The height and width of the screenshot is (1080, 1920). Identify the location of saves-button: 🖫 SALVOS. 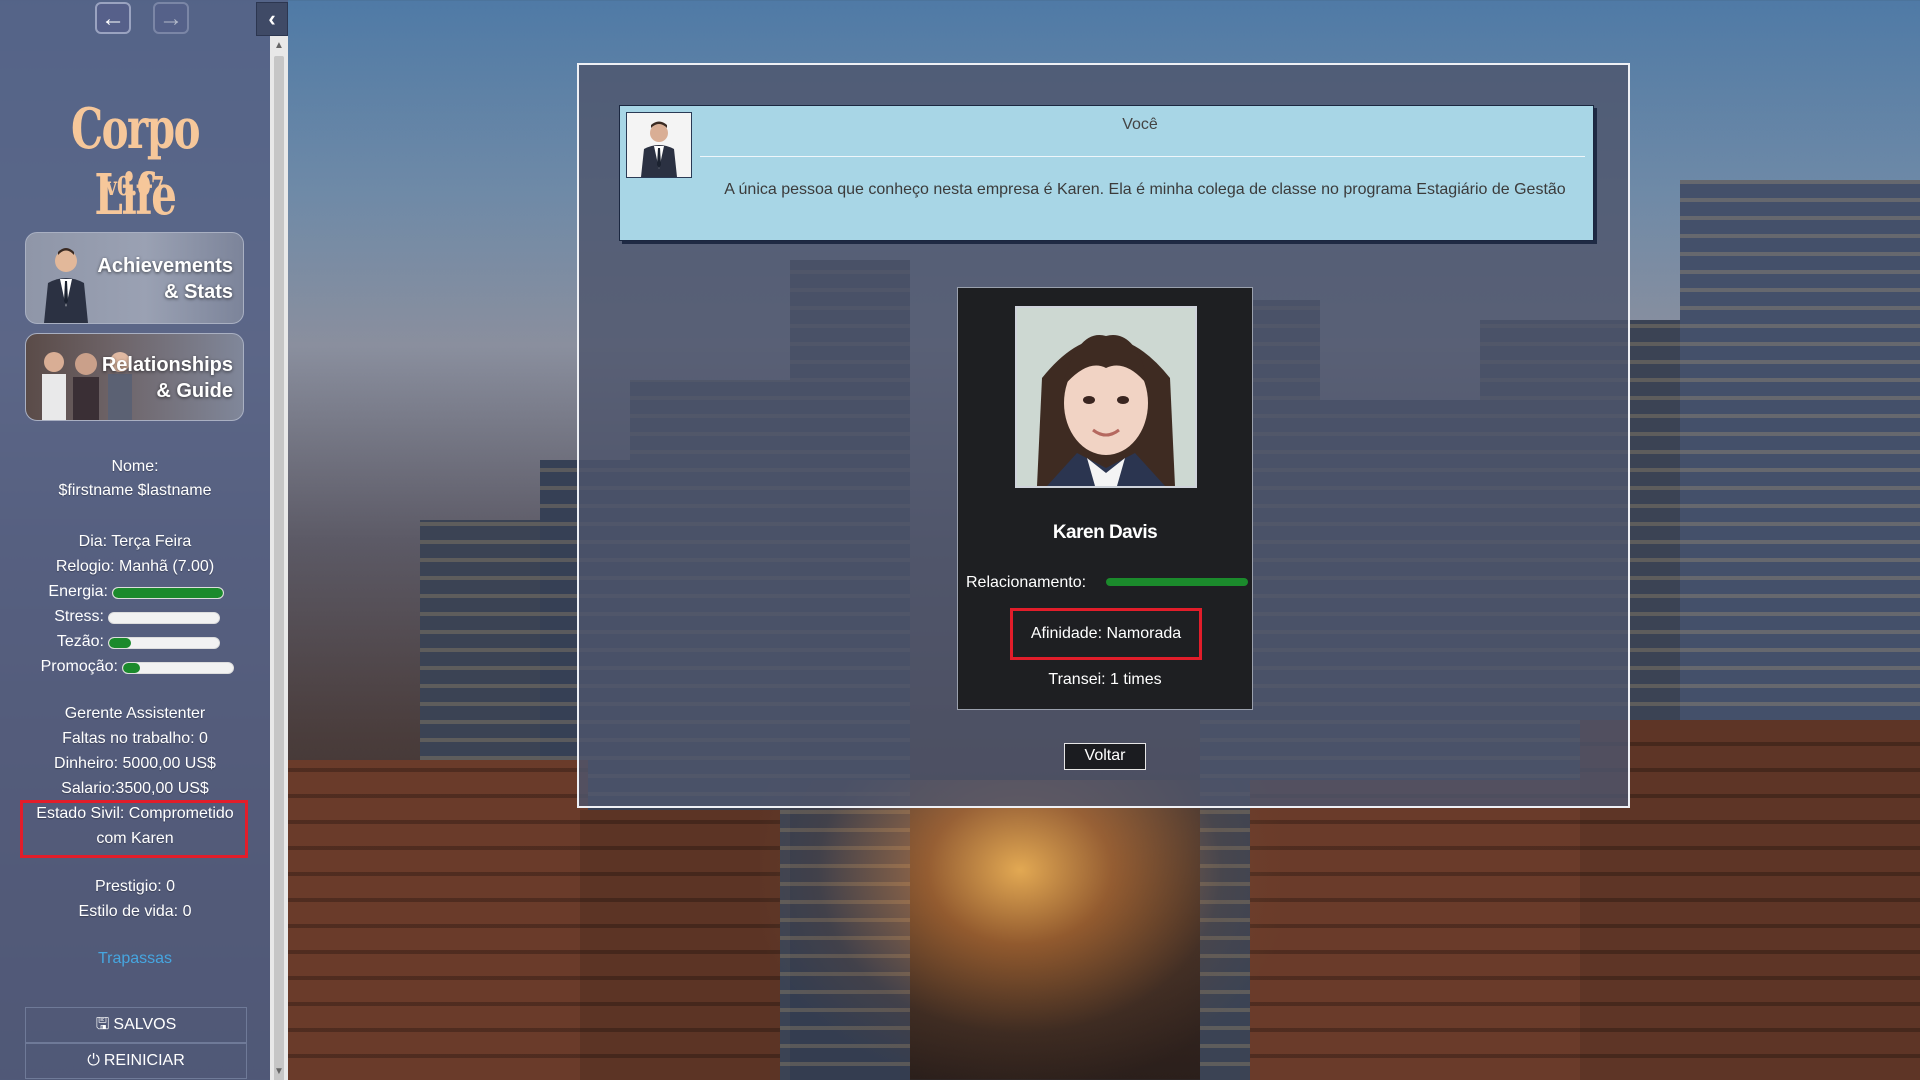
(136, 1025).